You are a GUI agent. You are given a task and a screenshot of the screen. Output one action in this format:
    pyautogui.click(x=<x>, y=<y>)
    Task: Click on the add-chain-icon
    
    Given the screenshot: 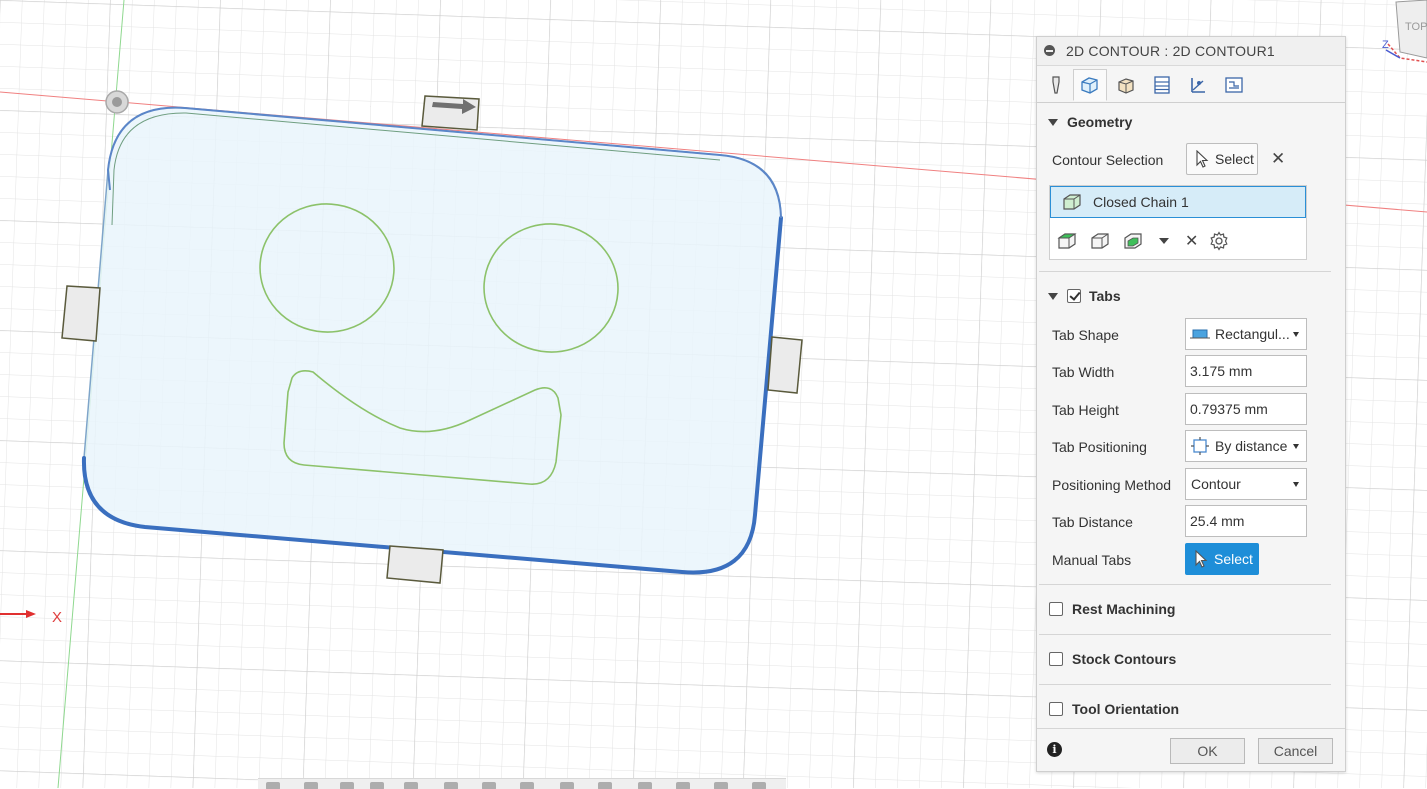 What is the action you would take?
    pyautogui.click(x=1067, y=241)
    